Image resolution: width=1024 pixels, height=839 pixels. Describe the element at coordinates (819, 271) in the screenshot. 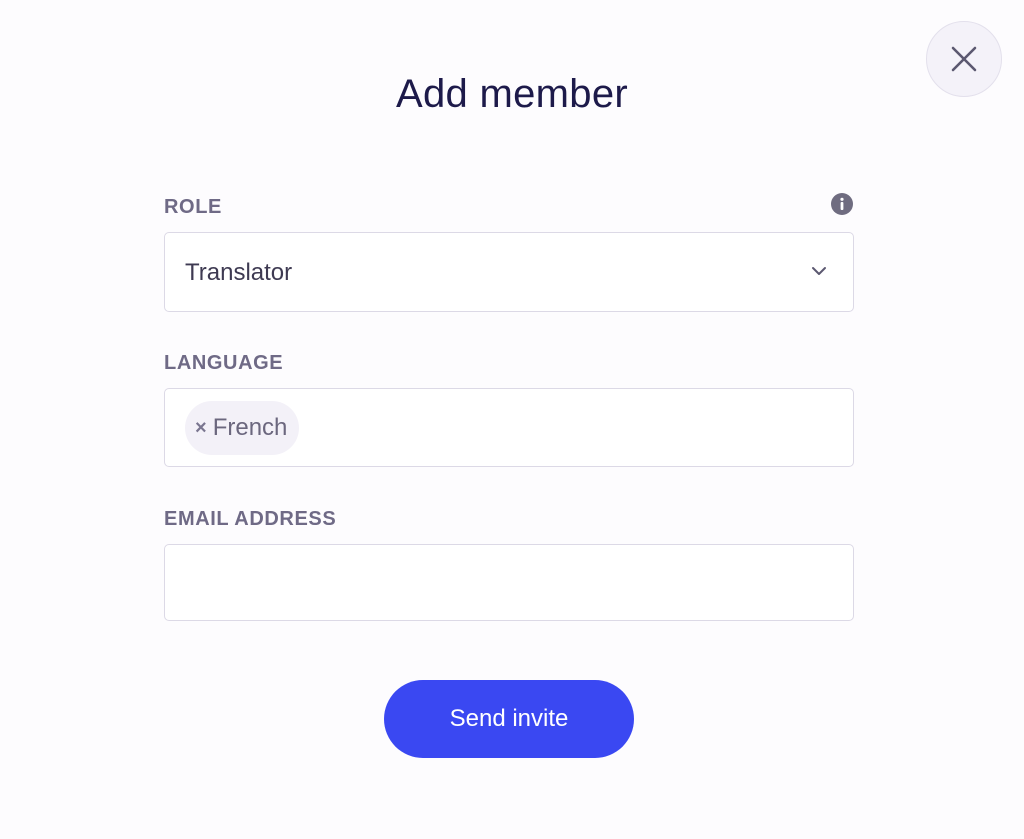

I see `chevron-down-icon` at that location.